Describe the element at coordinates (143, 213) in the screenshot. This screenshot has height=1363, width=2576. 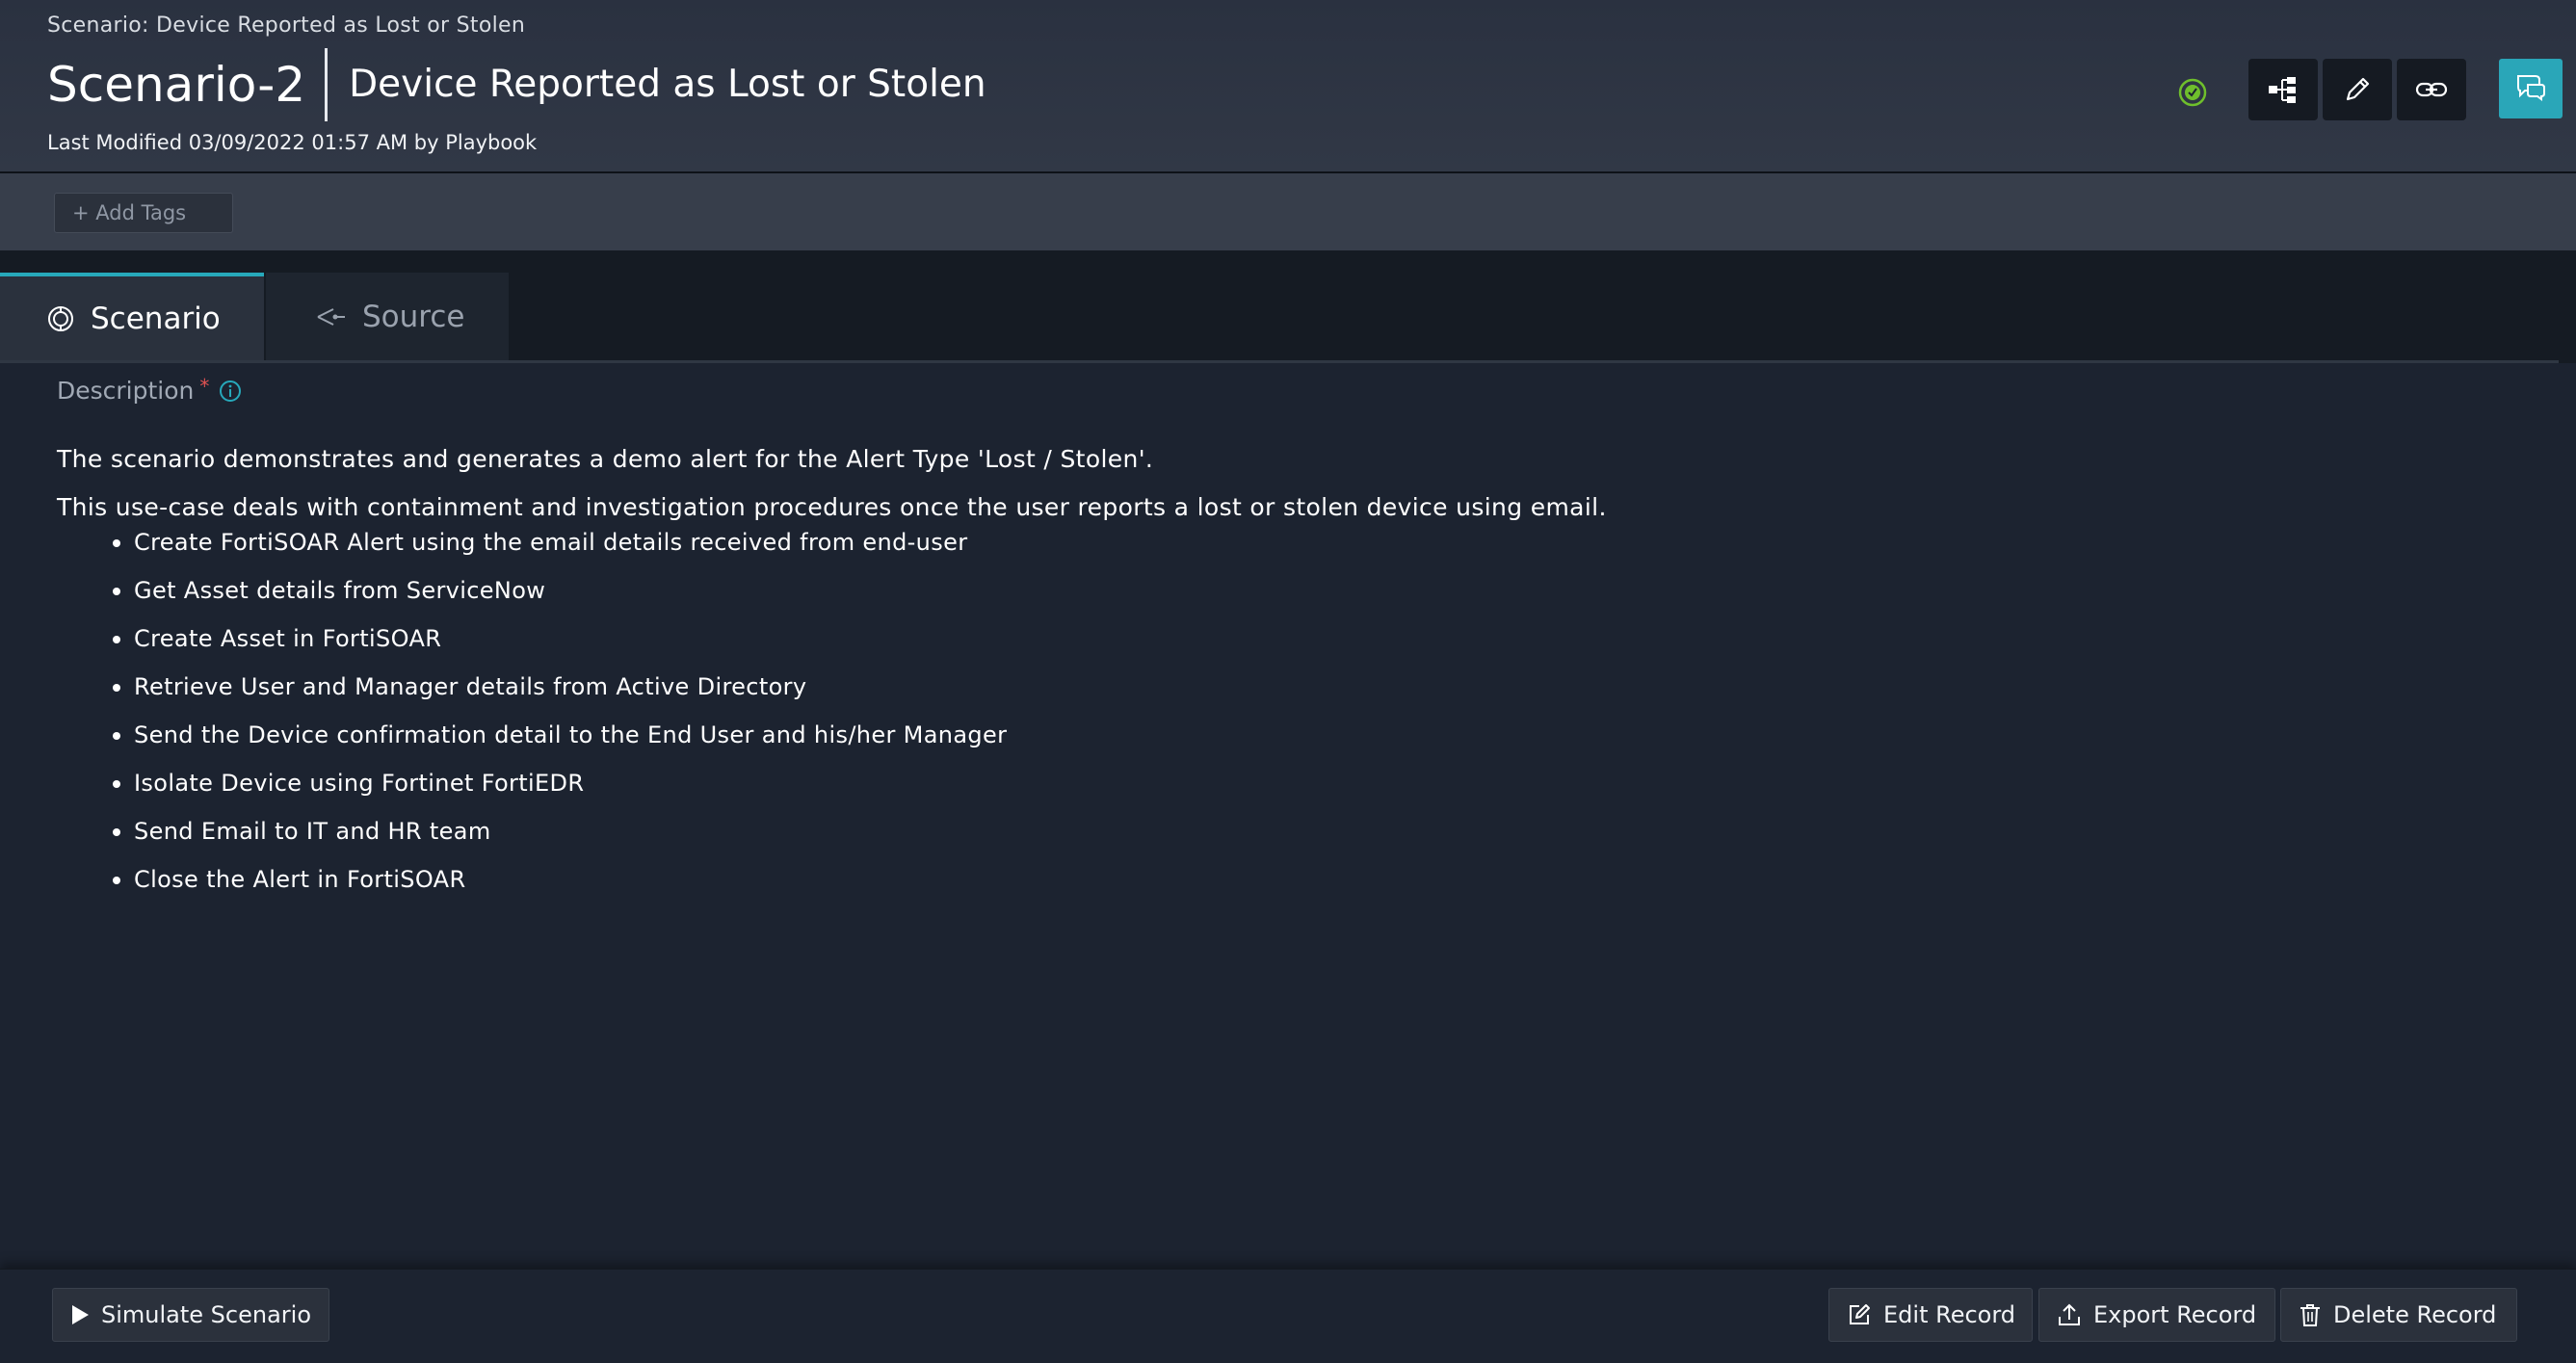
I see `add-tags-input: + Add Tags` at that location.